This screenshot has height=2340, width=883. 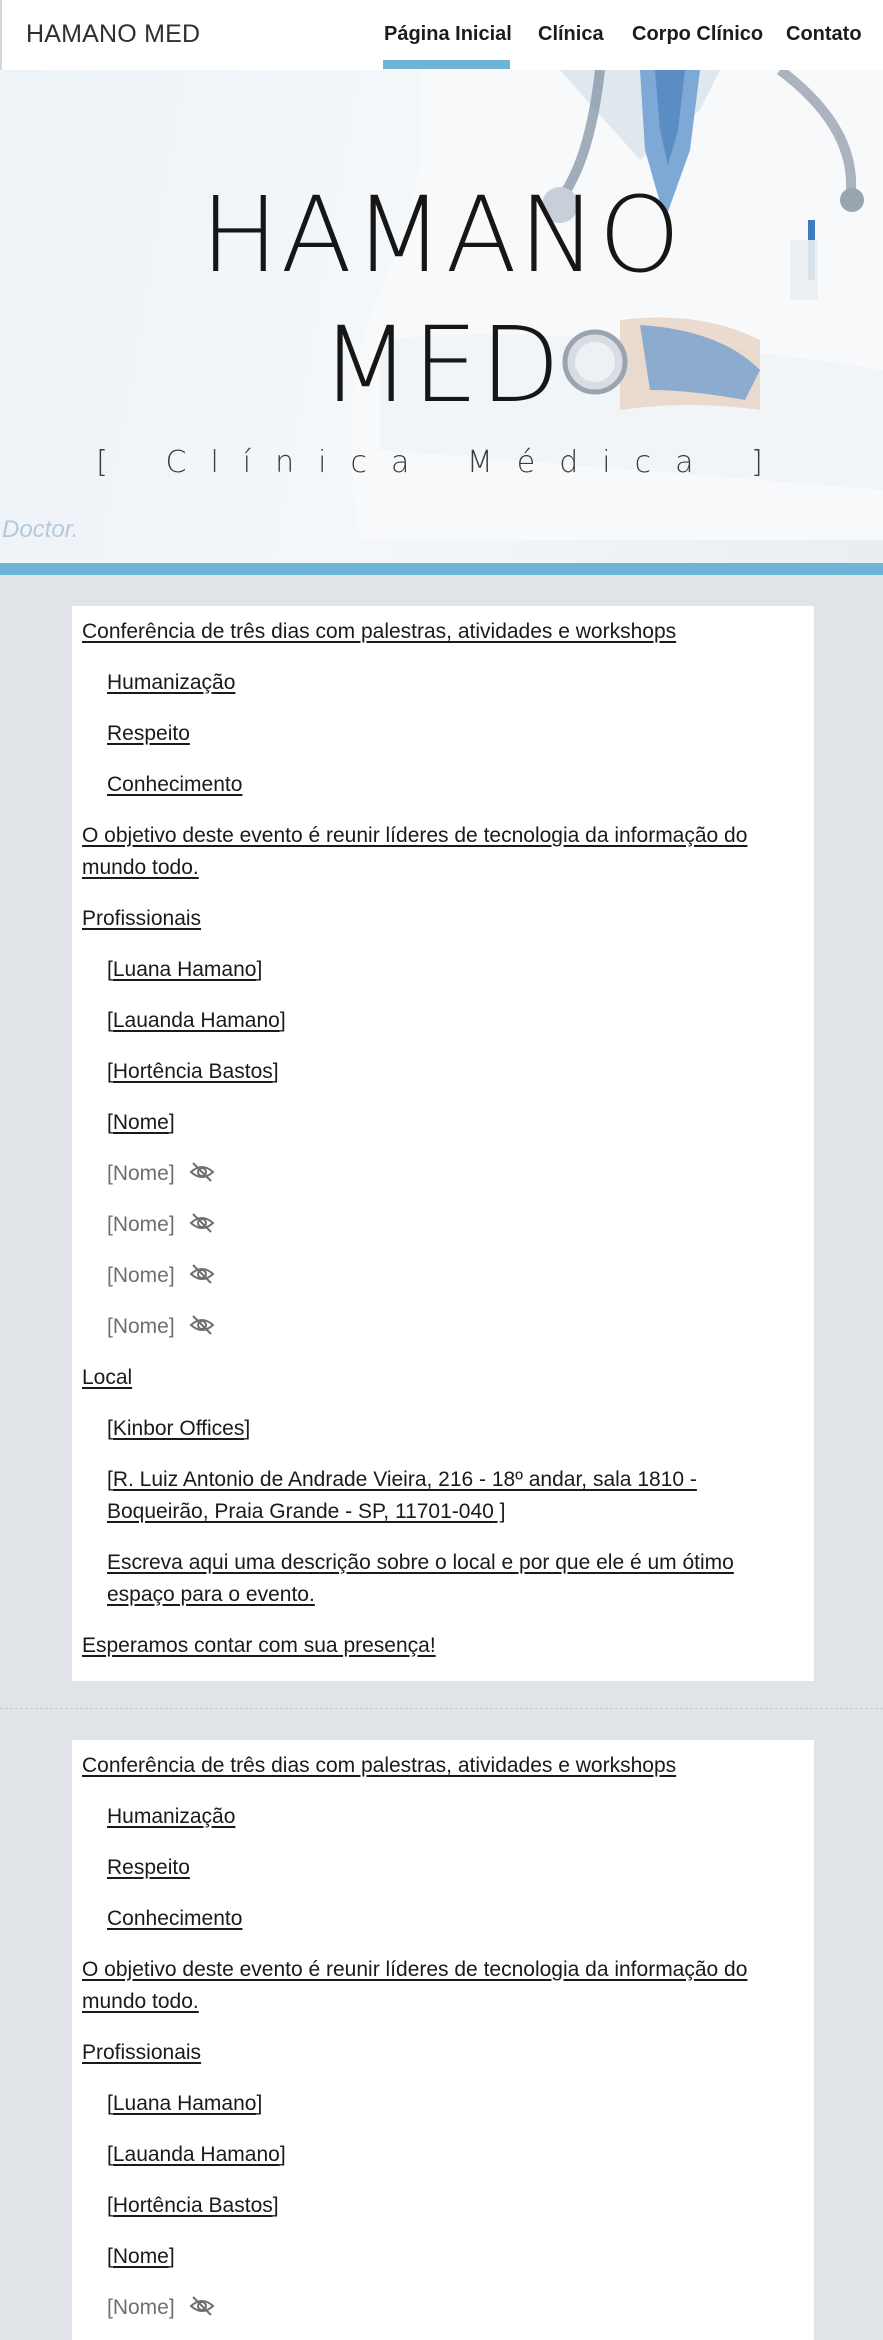 I want to click on hero-watermark: Doctor., so click(x=40, y=529).